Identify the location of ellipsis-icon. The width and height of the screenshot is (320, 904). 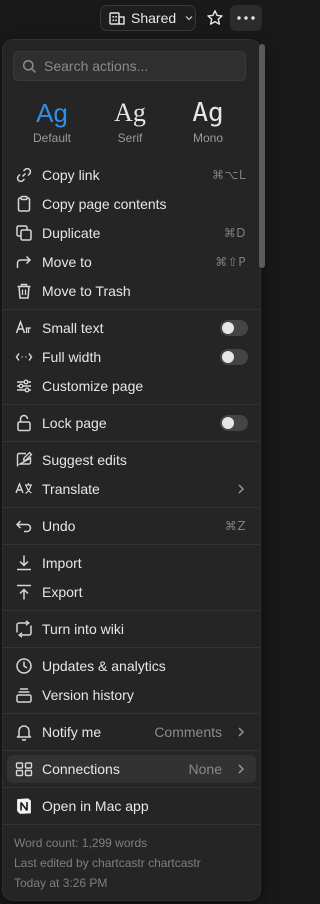
(246, 18).